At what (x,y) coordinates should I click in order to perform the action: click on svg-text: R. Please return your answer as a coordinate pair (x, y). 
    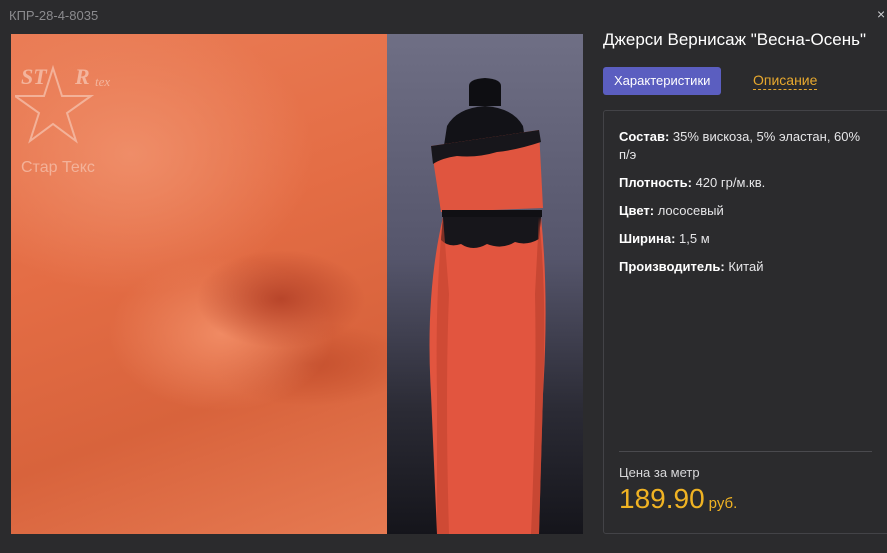
    Looking at the image, I should click on (82, 76).